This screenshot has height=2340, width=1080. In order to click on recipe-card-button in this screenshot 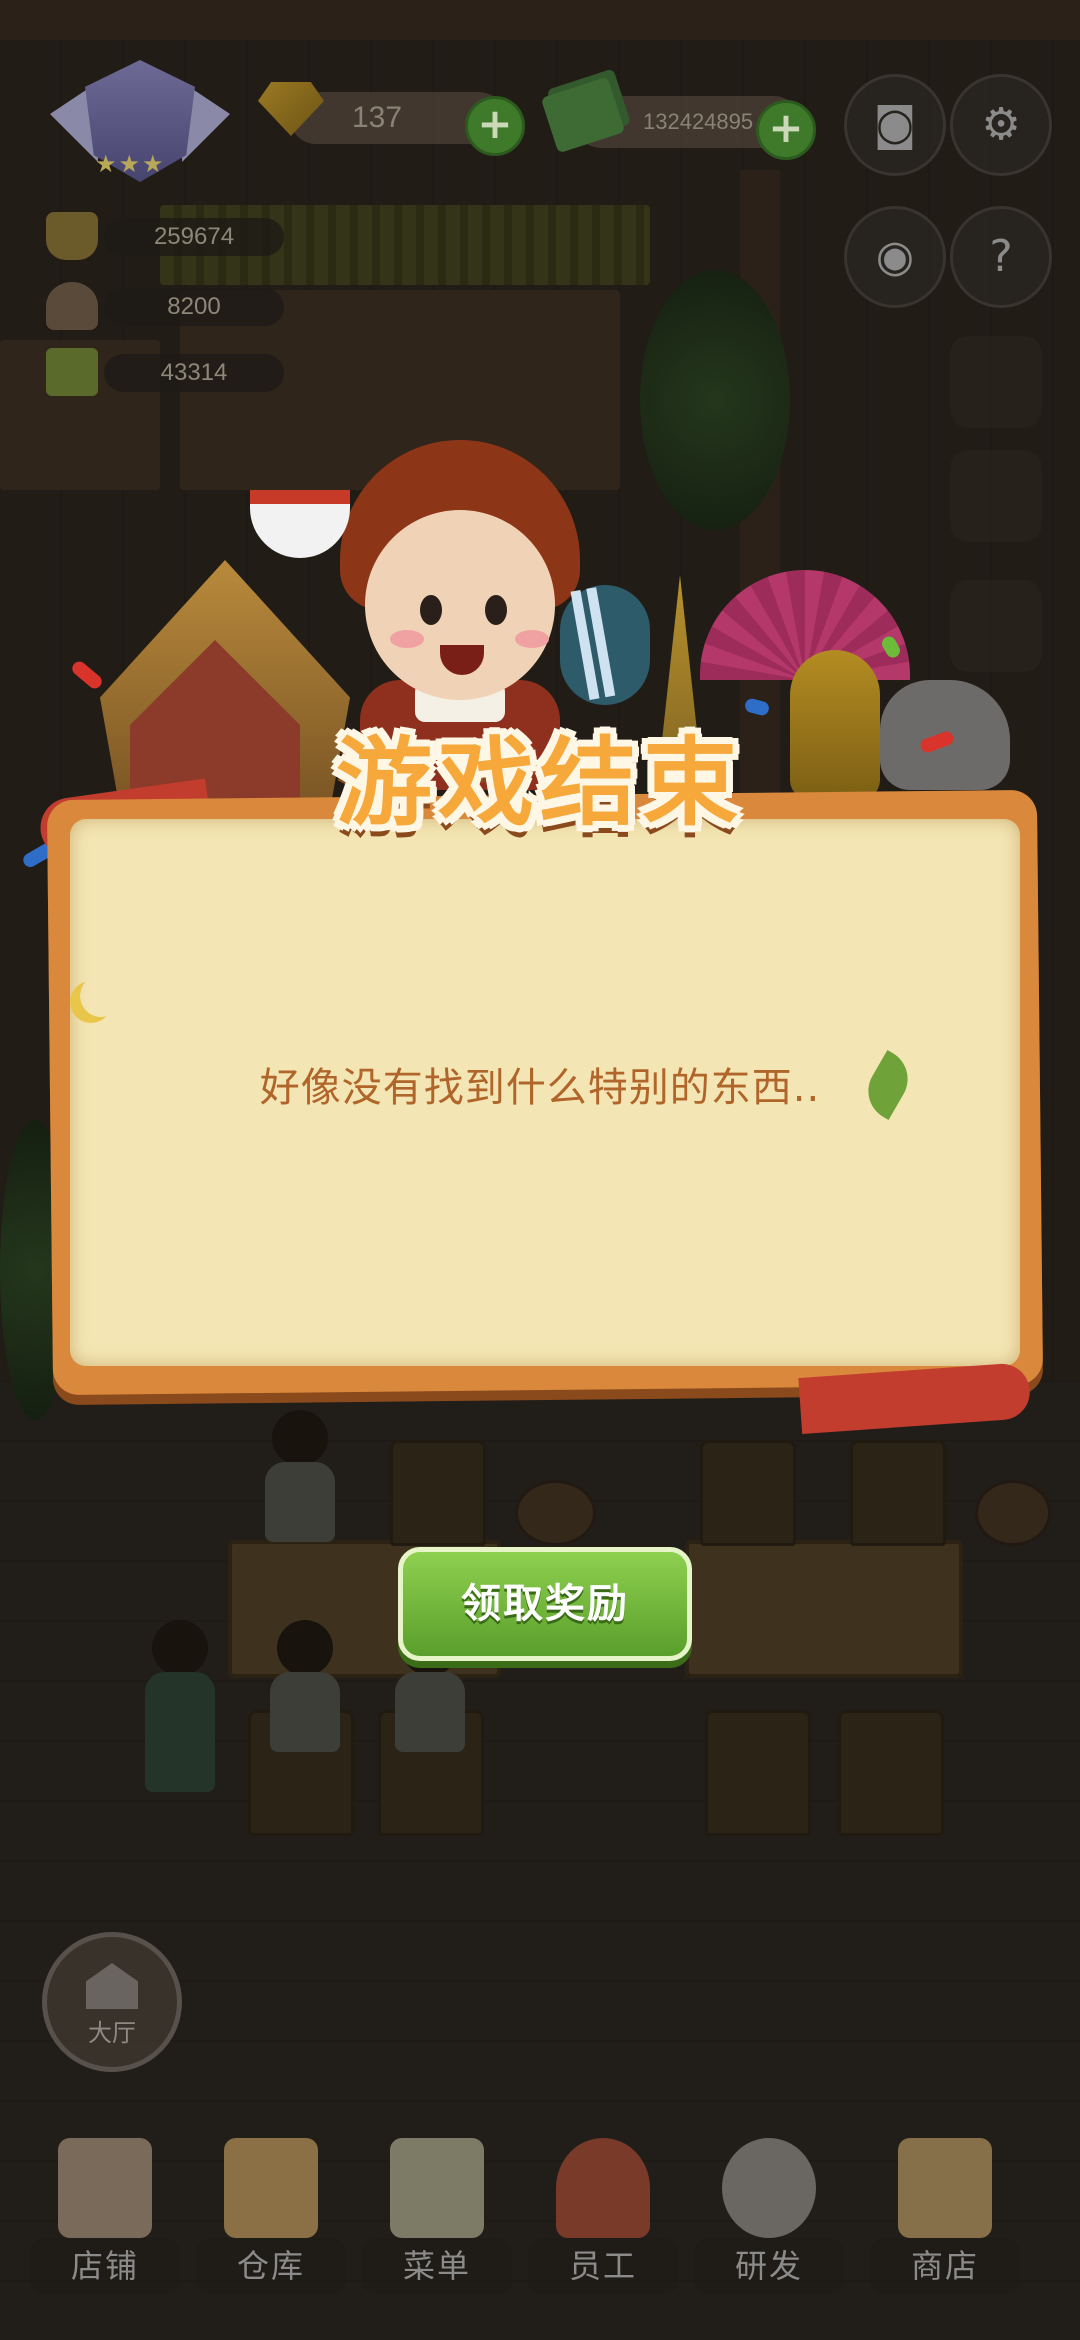, I will do `click(996, 382)`.